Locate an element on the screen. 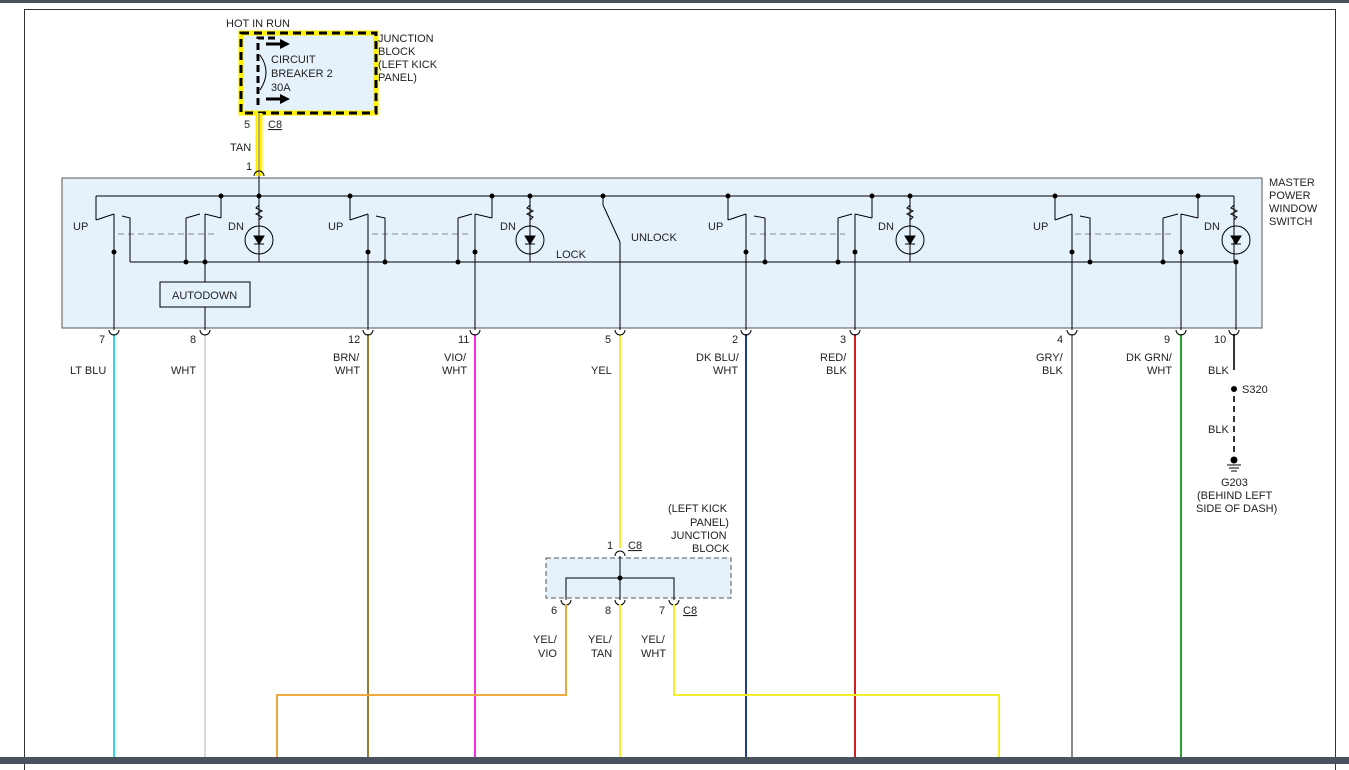  wire-label-7: LT BLU is located at coordinates (88, 371).